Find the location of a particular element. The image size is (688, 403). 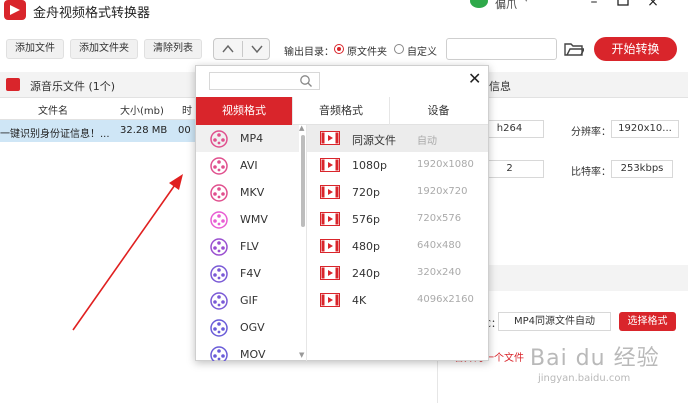

title-bar: 金舟视频格式转换器 偏爪 ▾ – × is located at coordinates (344, 11).